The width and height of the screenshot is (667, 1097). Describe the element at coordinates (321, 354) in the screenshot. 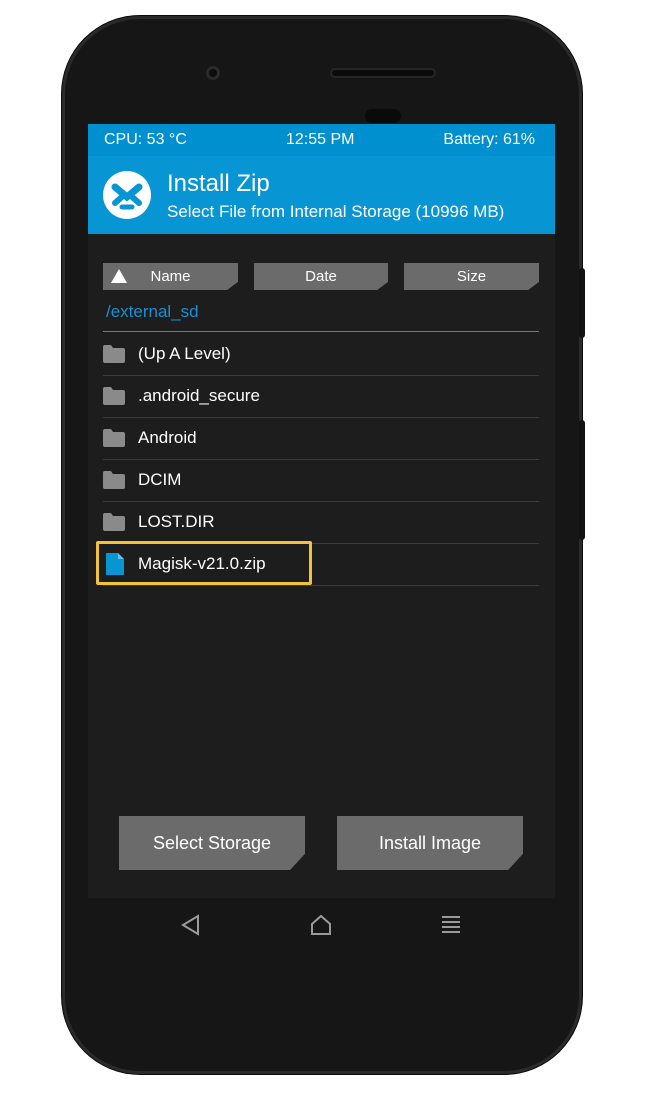

I see `list-item: (Up A Level)` at that location.